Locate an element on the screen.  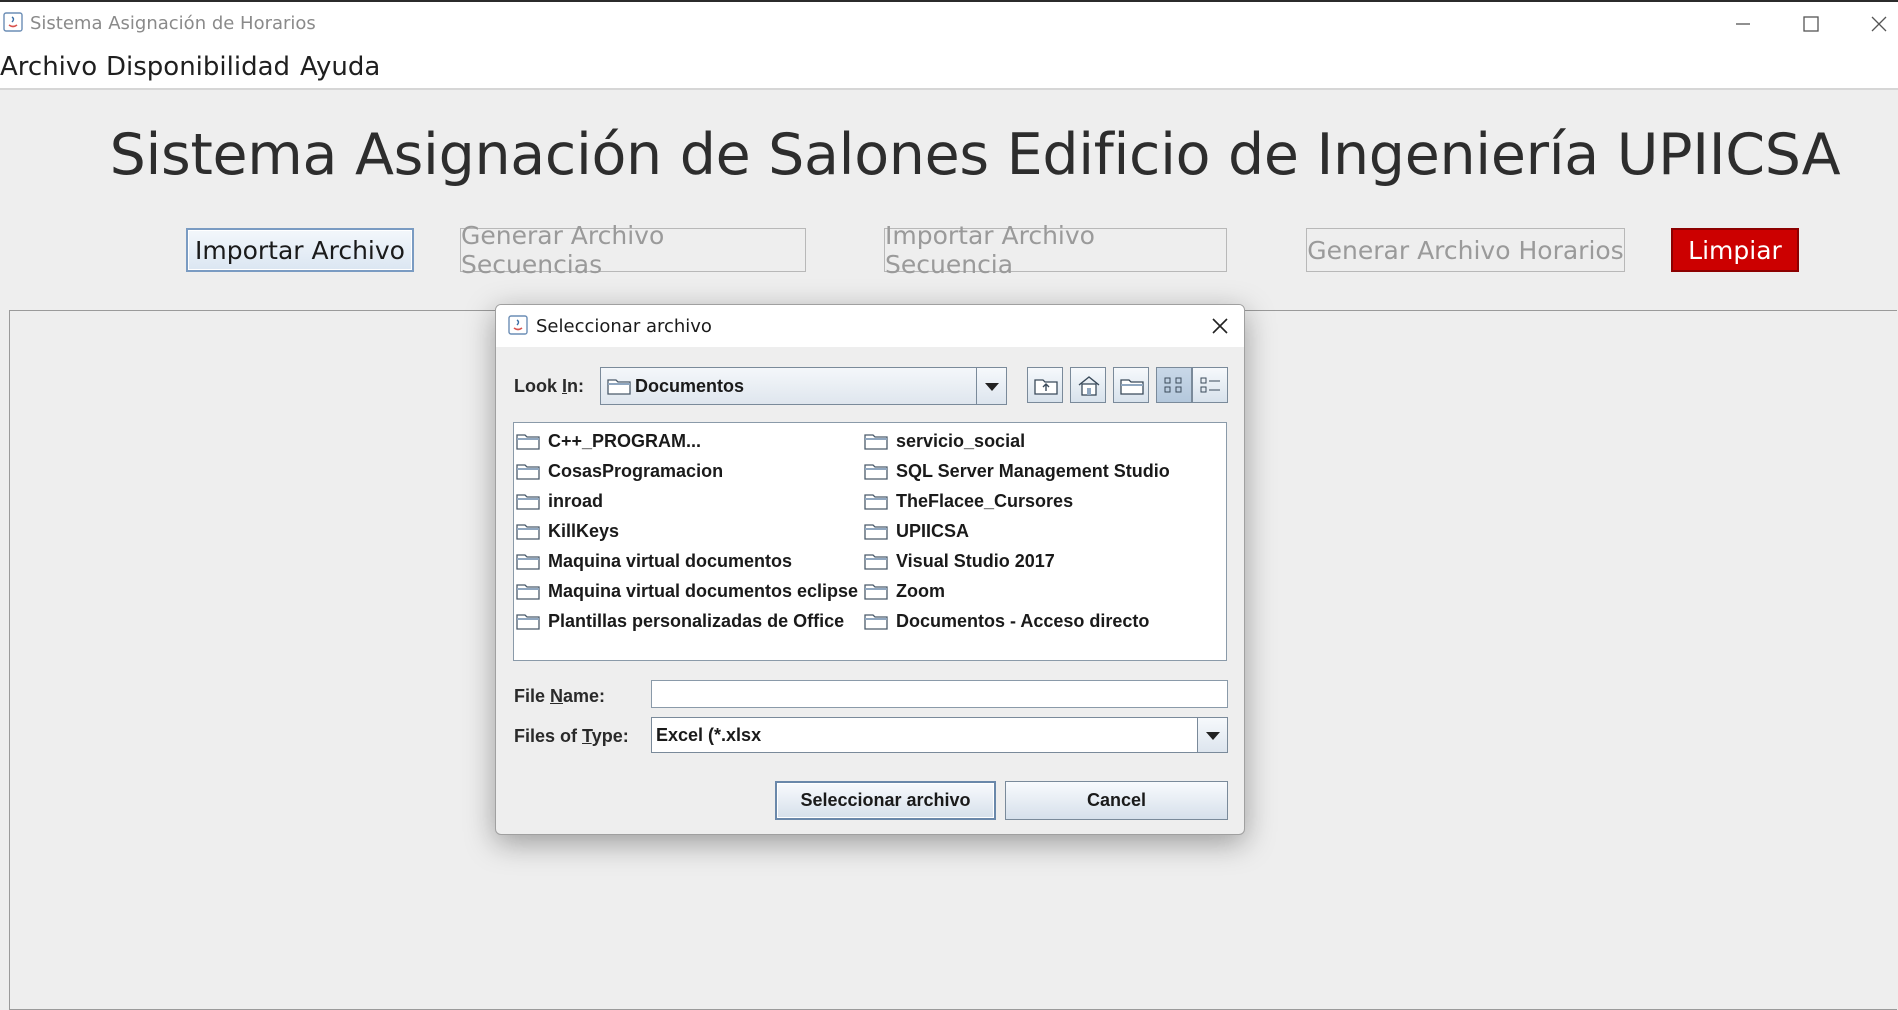
new-folder-icon is located at coordinates (1132, 387).